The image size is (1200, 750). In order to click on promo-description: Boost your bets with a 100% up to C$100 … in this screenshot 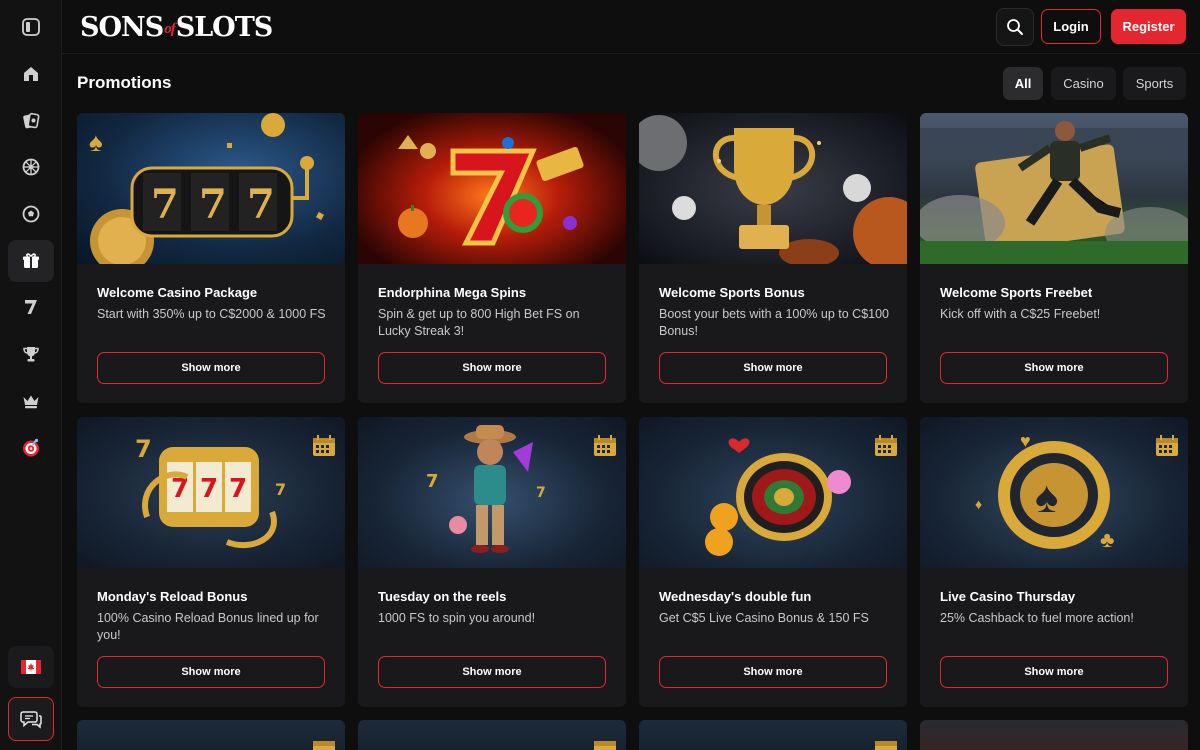, I will do `click(774, 322)`.